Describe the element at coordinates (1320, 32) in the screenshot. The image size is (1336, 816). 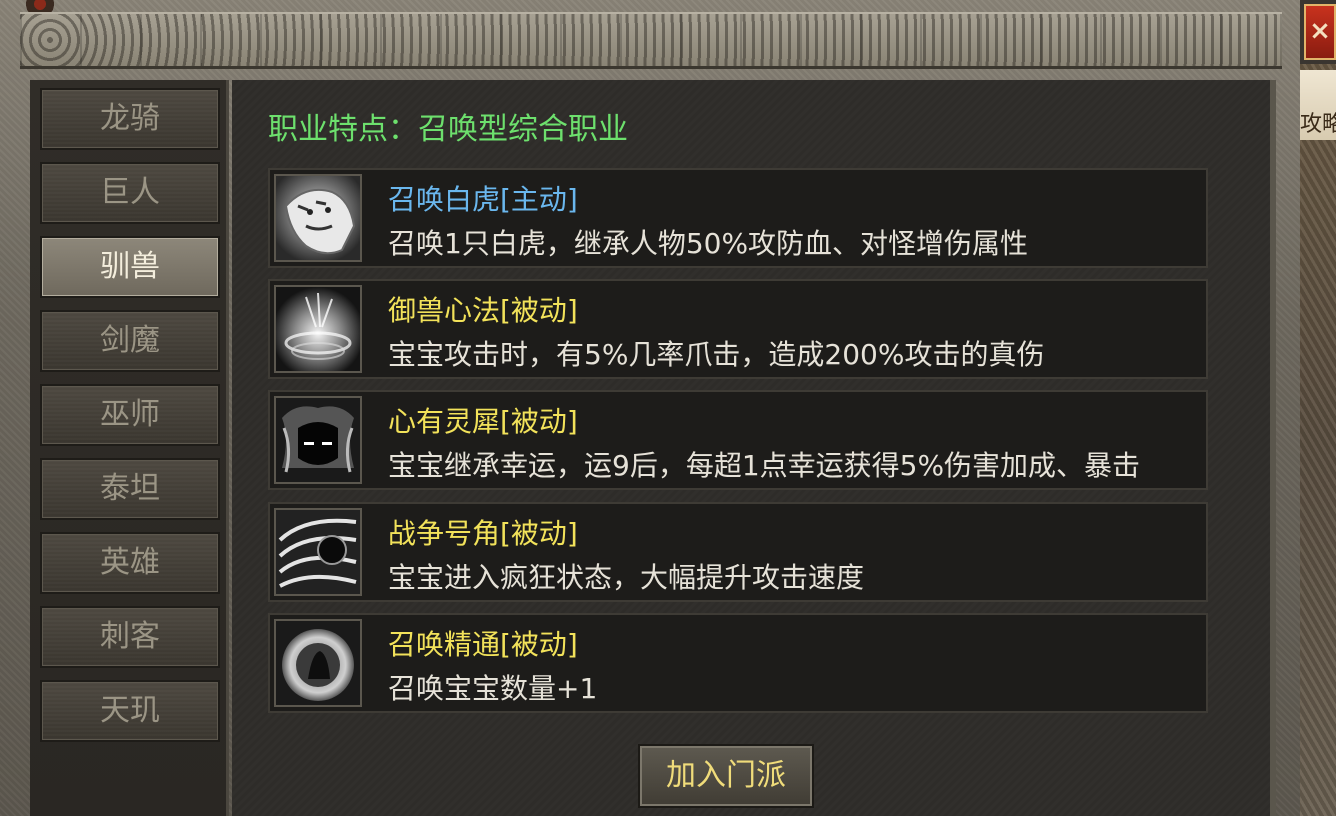
I see `close-button: ×` at that location.